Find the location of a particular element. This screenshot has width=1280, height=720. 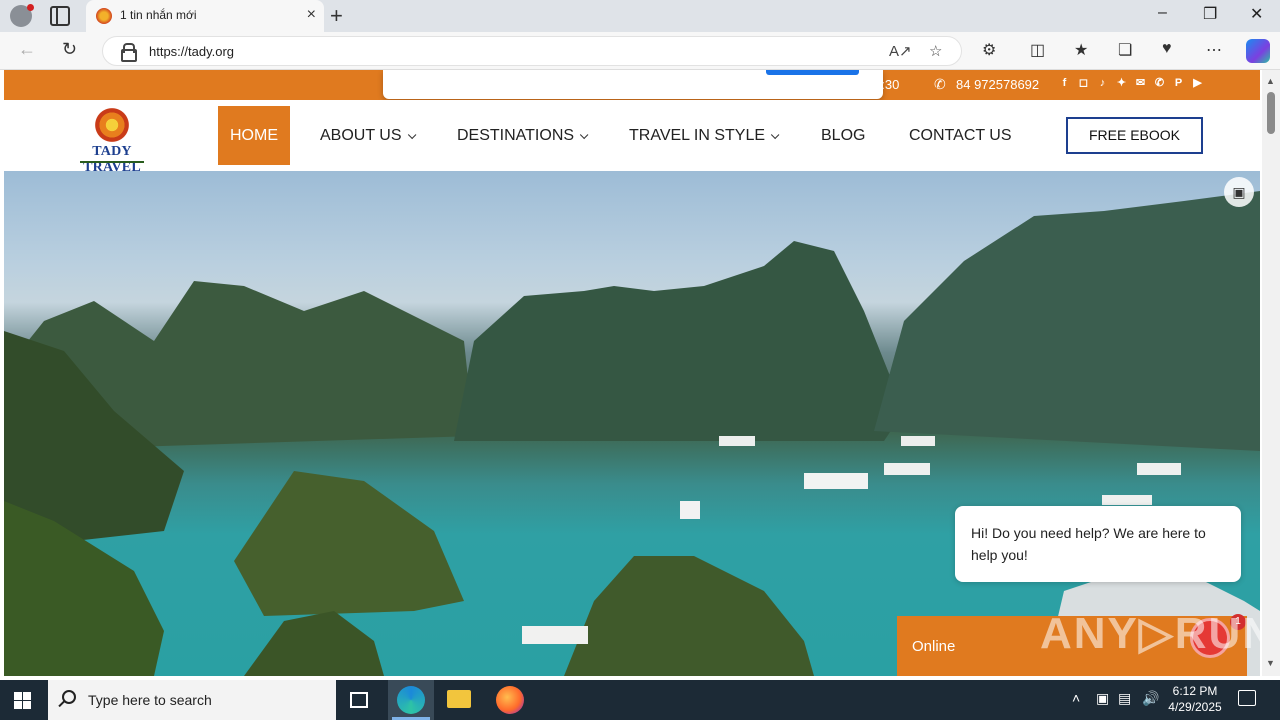

favorites-icon: ★ is located at coordinates (1081, 50).